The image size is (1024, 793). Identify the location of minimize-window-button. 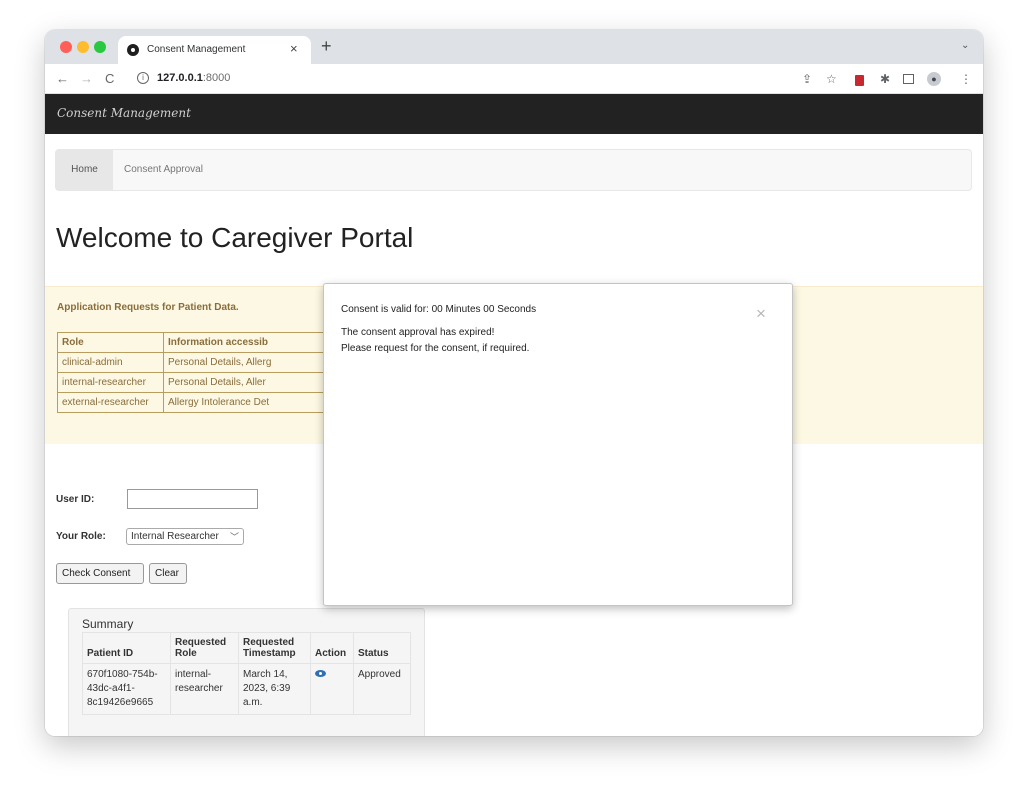
(83, 47).